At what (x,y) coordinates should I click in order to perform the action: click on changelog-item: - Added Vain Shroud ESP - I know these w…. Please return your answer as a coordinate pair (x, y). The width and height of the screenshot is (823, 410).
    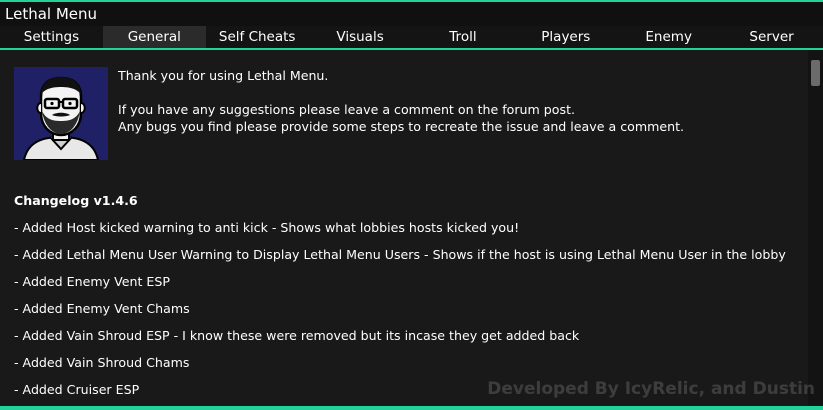
    Looking at the image, I should click on (297, 335).